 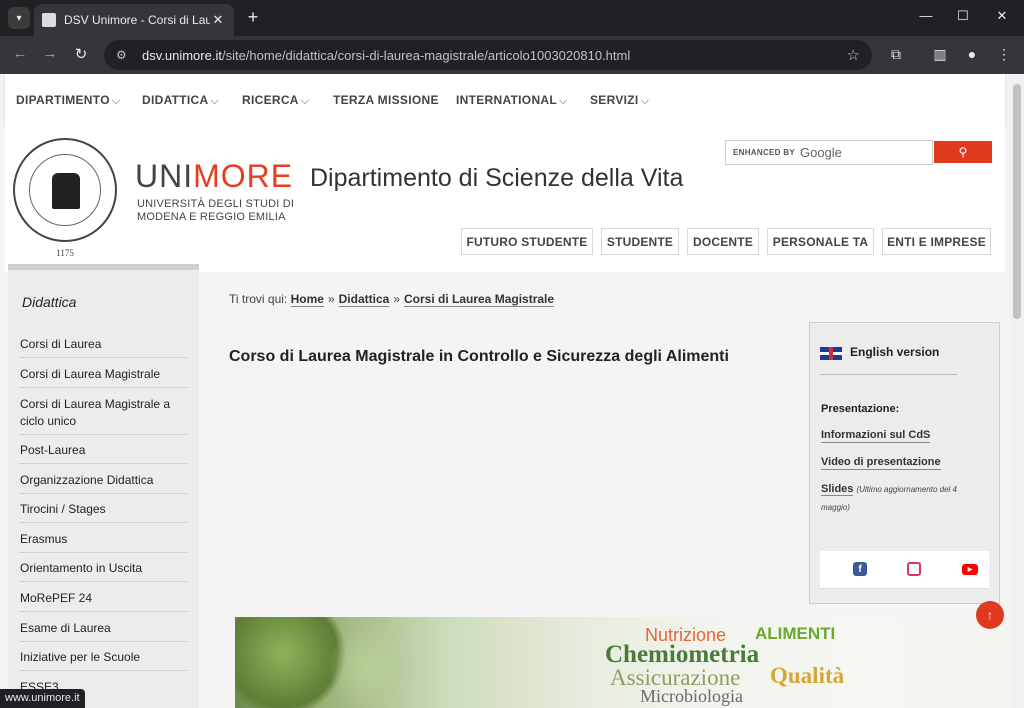 I want to click on breadcrumb-corsi-magistrale: Corsi di Laurea Magistrale, so click(x=479, y=299).